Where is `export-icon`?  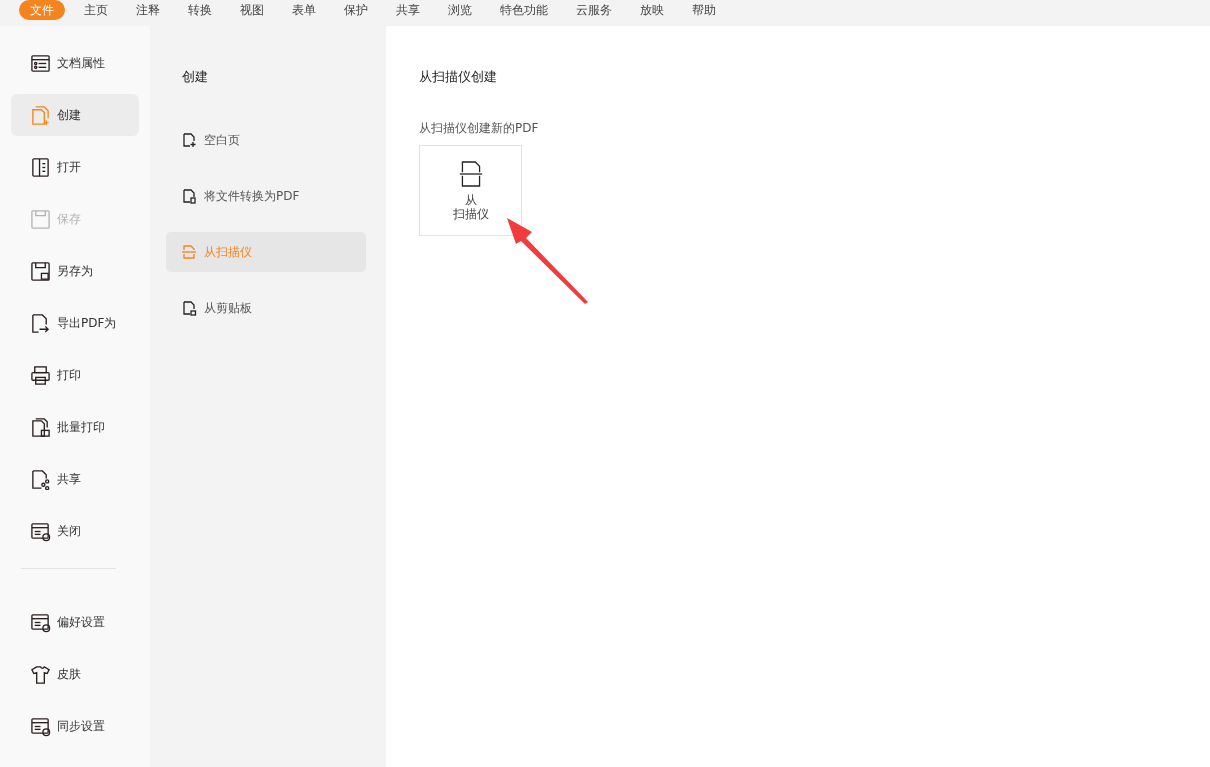 export-icon is located at coordinates (40, 323).